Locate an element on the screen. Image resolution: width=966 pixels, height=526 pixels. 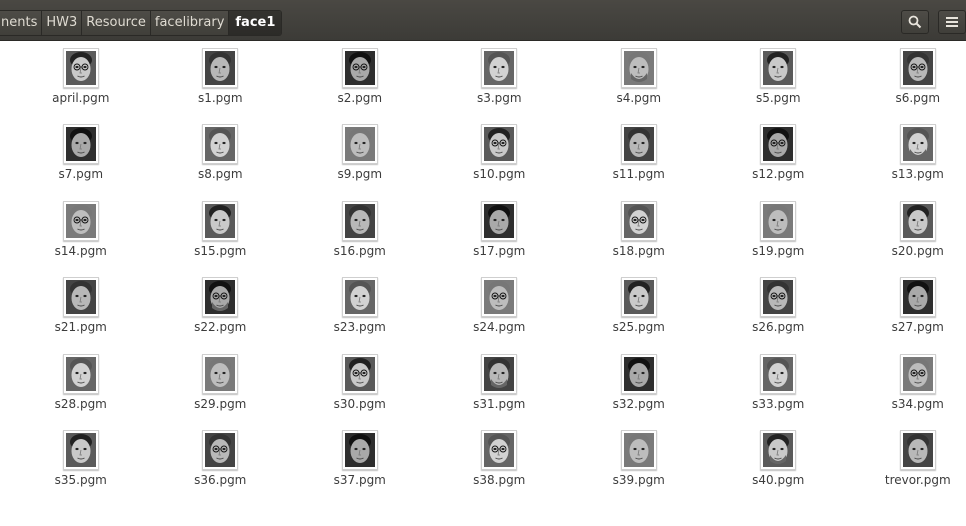
file-item: s13.pgm is located at coordinates (907, 155).